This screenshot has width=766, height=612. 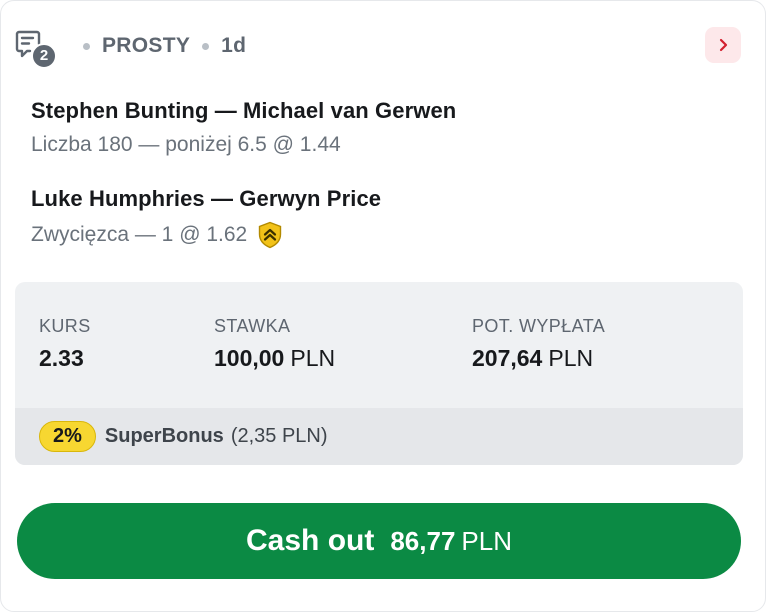 I want to click on selection-pick: Zwycięzca — 1 @ 1.62, so click(x=206, y=235).